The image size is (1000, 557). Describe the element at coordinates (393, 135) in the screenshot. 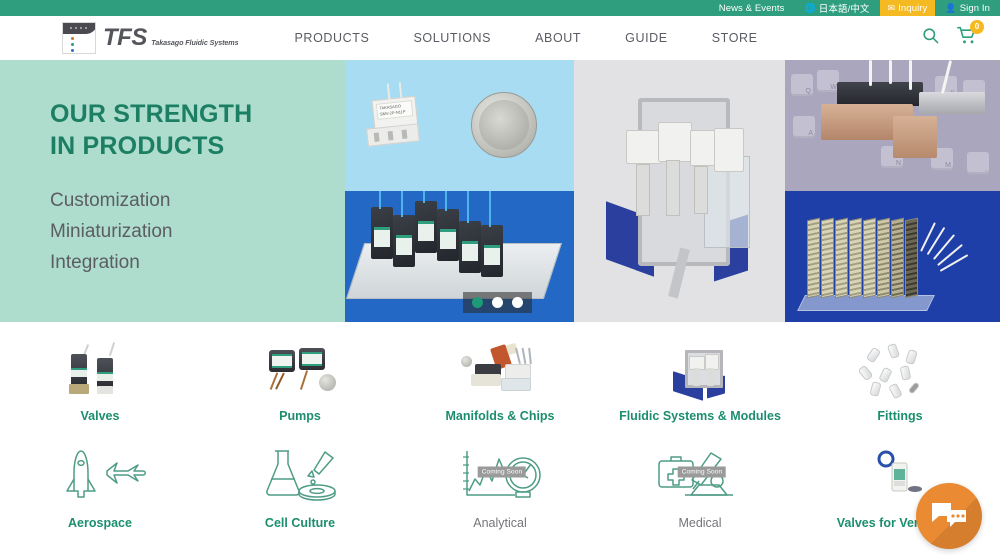

I see `micro-valve-base` at that location.